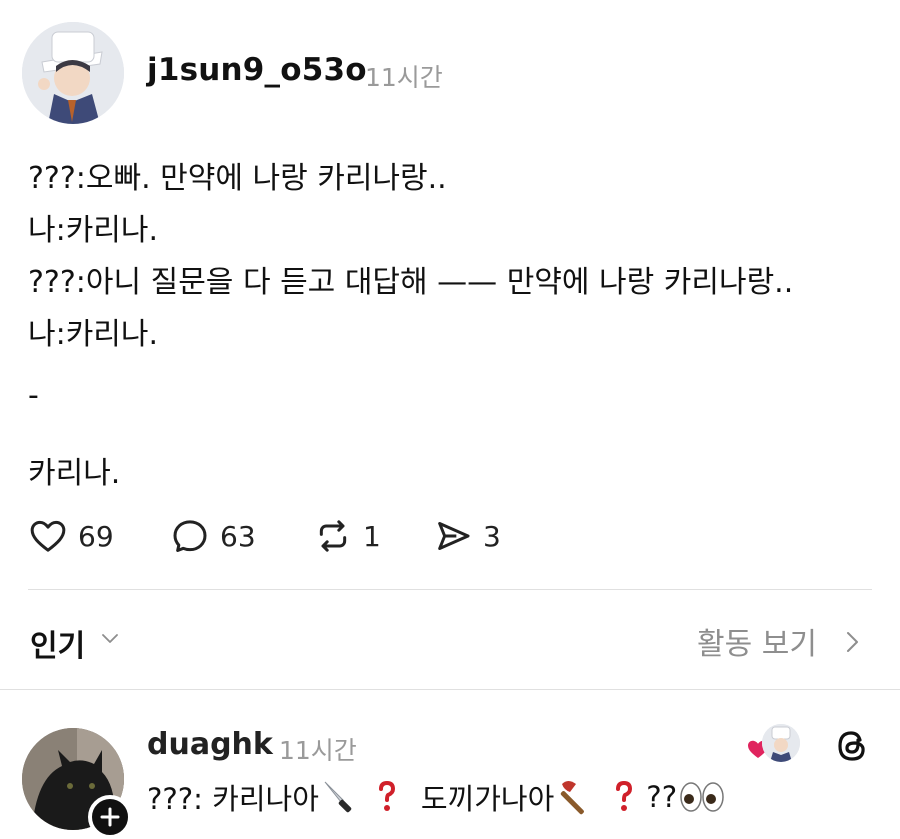 The width and height of the screenshot is (900, 839). Describe the element at coordinates (454, 536) in the screenshot. I see `send-icon` at that location.